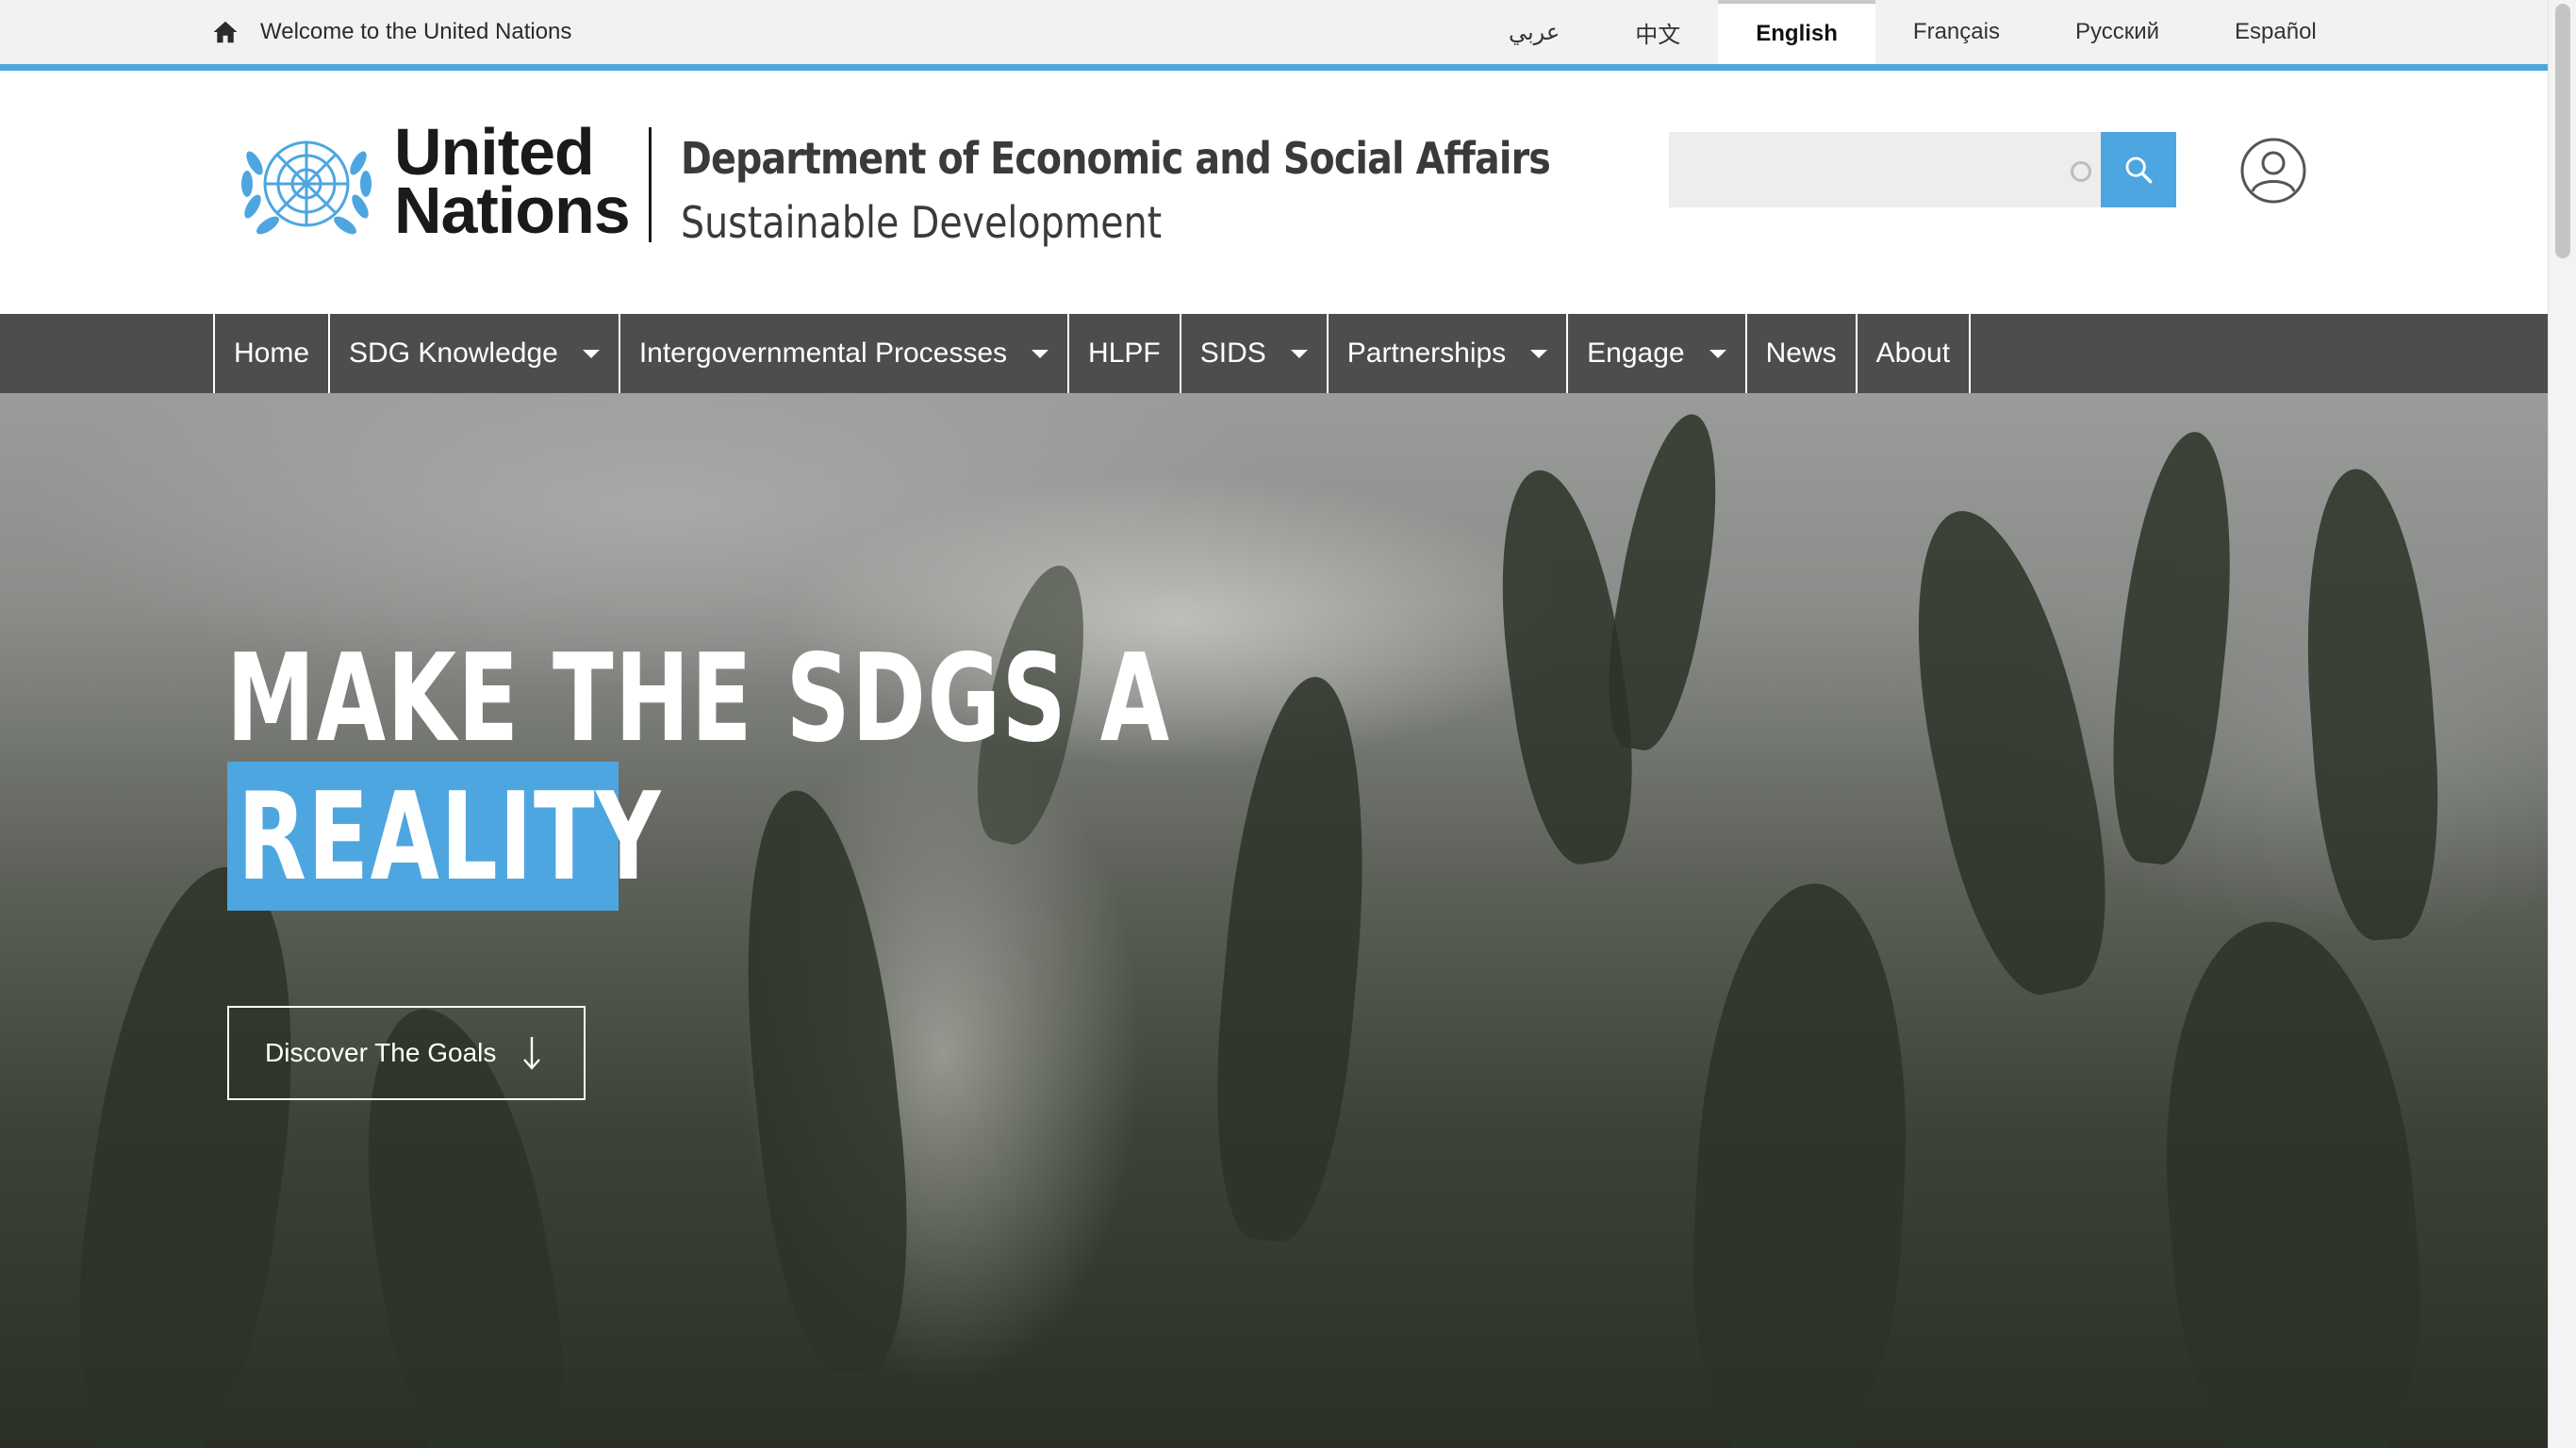  I want to click on nav-item-label: HLPF, so click(1124, 353).